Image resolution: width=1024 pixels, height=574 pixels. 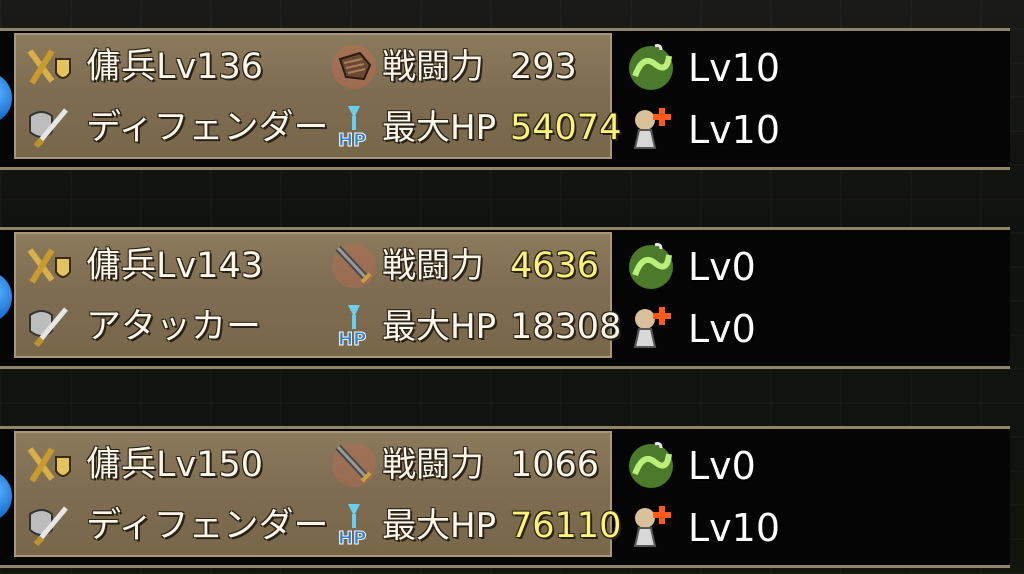 I want to click on hp-value: 18308, so click(x=566, y=327).